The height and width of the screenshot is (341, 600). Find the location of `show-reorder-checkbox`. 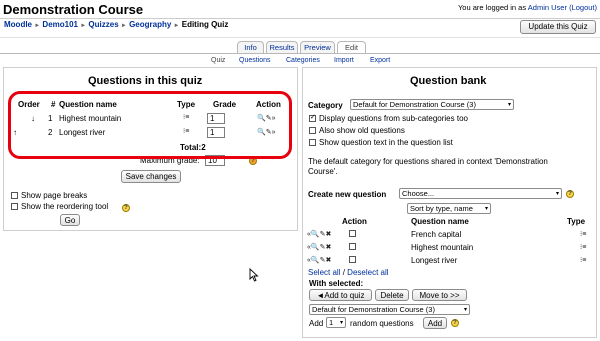

show-reorder-checkbox is located at coordinates (14, 206).